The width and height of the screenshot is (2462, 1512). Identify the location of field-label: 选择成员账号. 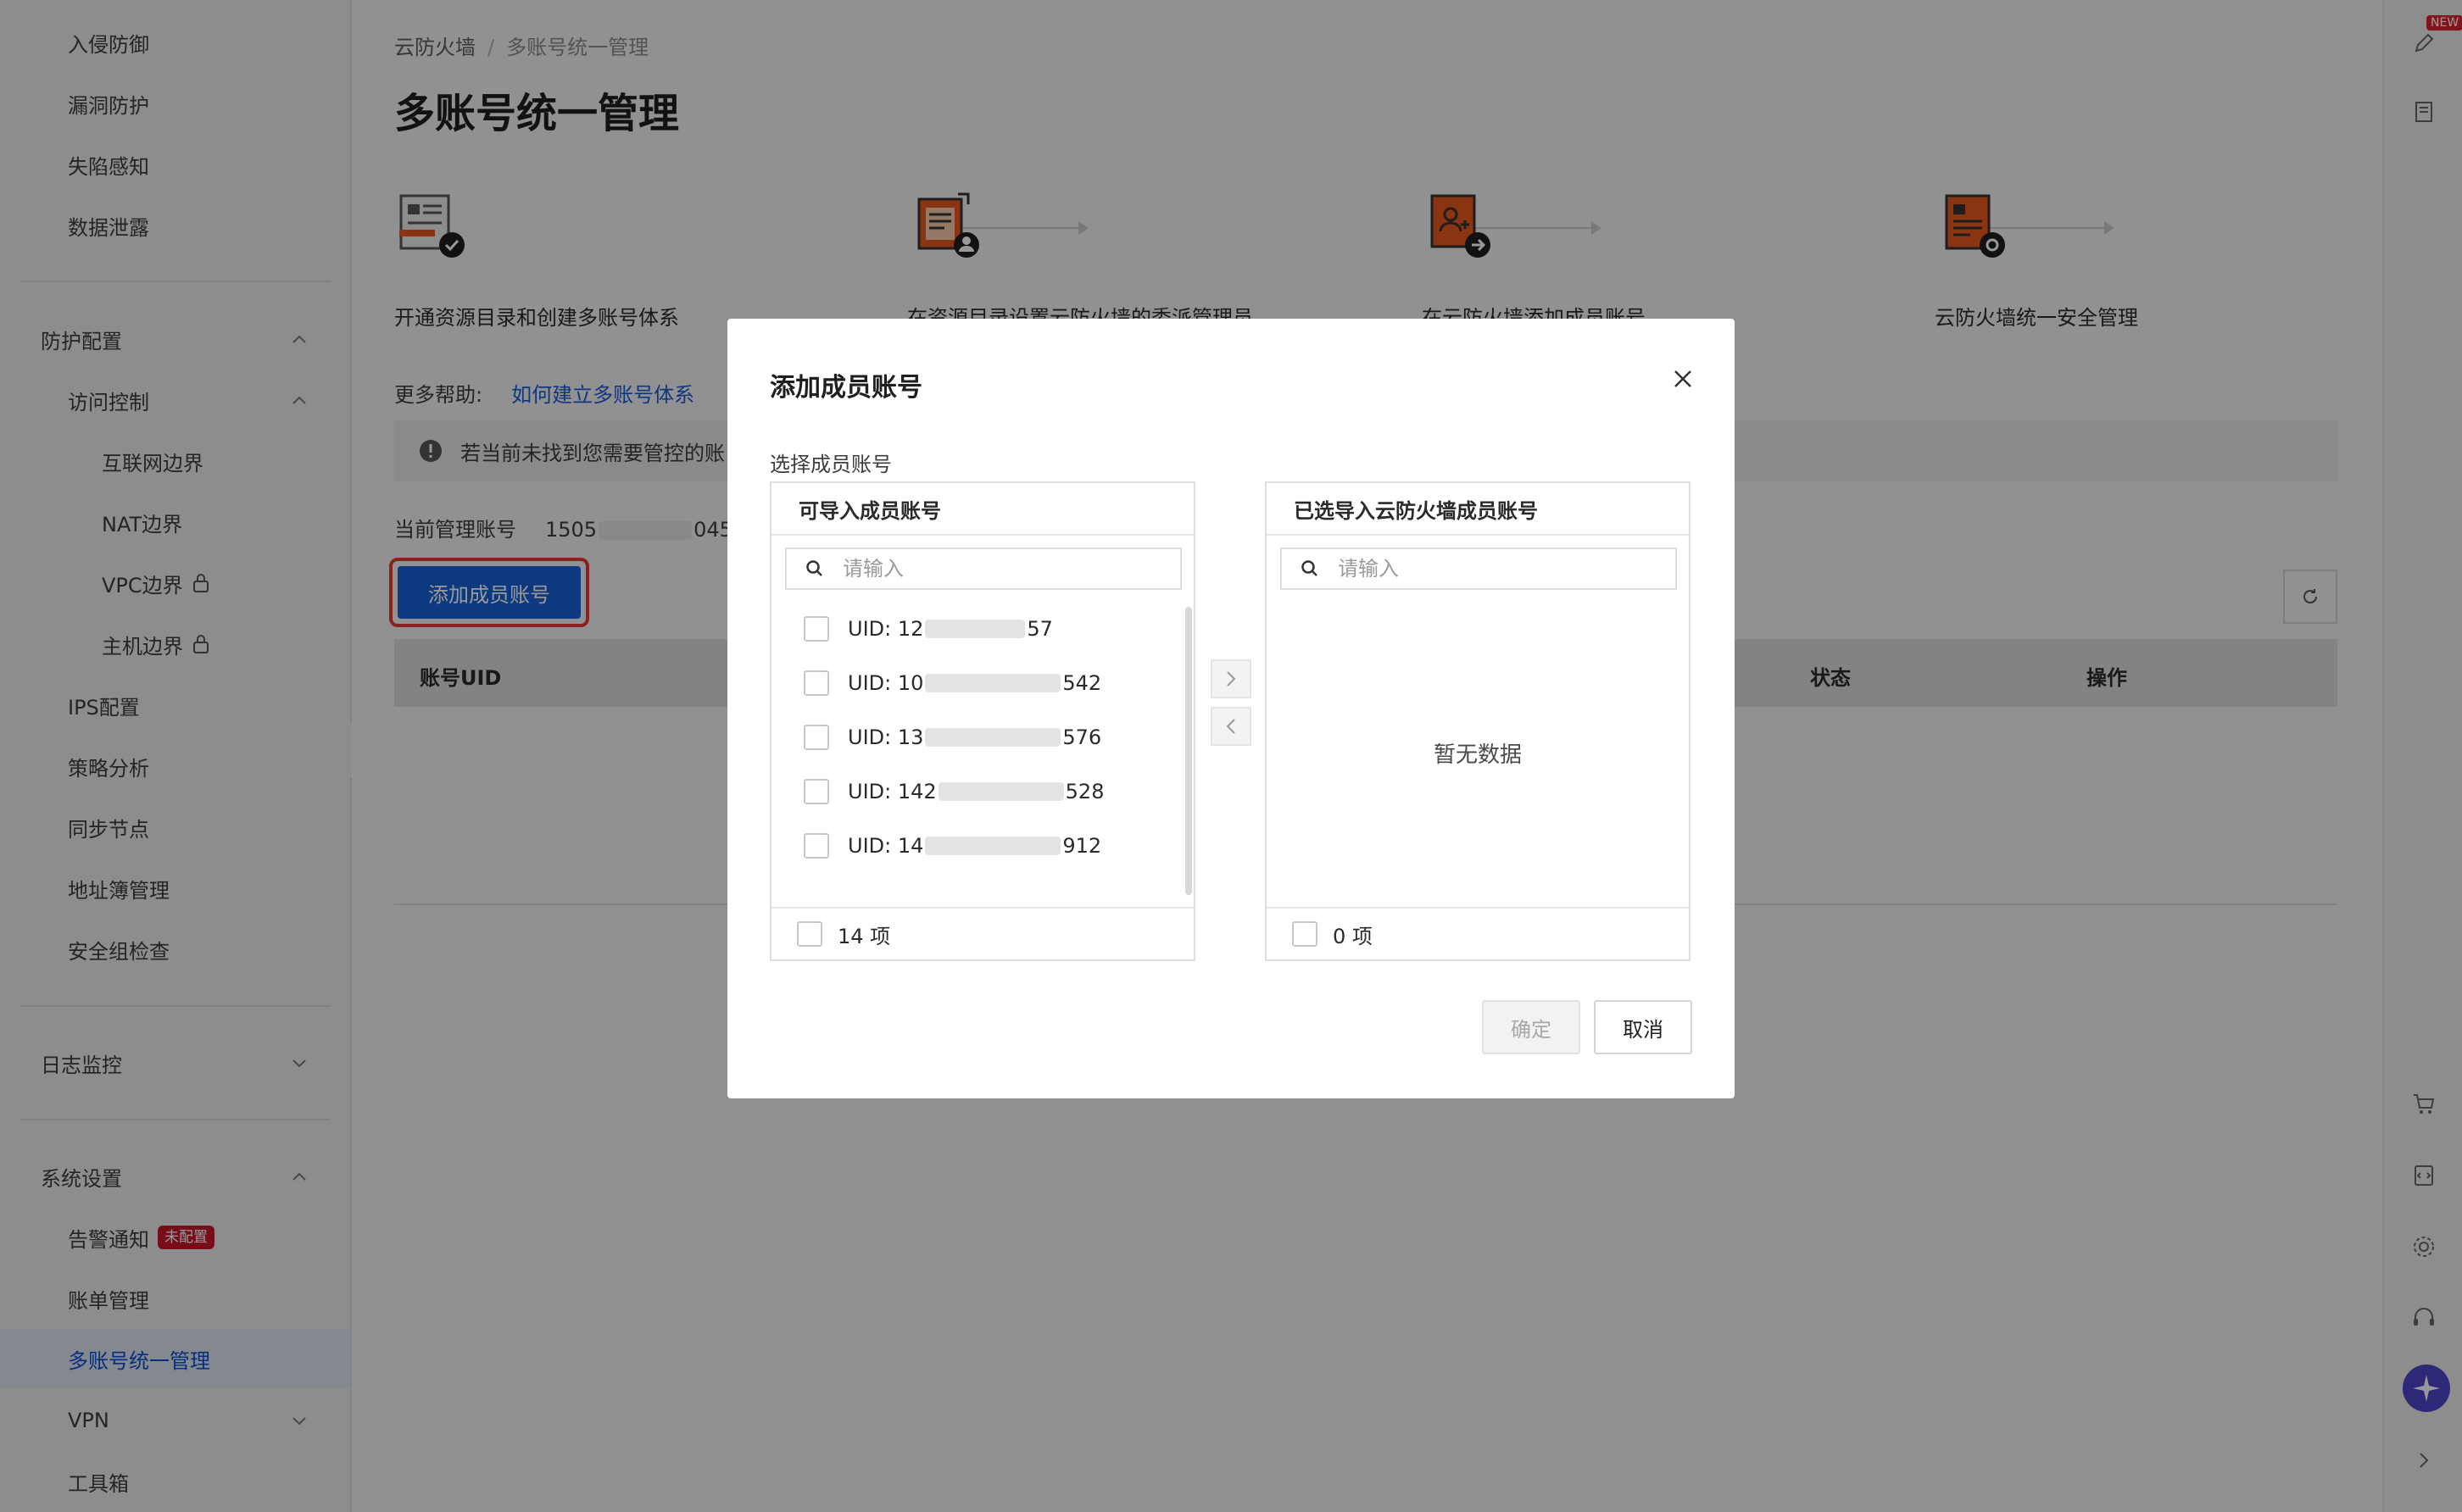
(831, 464).